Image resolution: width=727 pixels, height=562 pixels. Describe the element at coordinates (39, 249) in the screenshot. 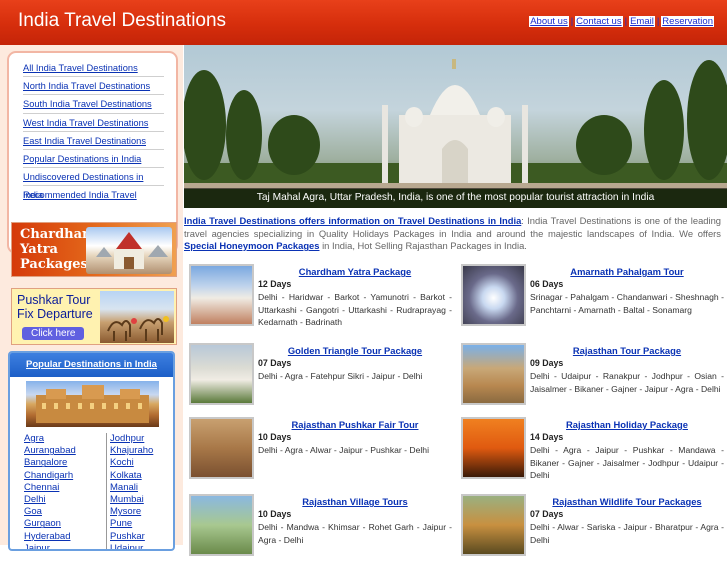

I see `promo-line: Yatra` at that location.